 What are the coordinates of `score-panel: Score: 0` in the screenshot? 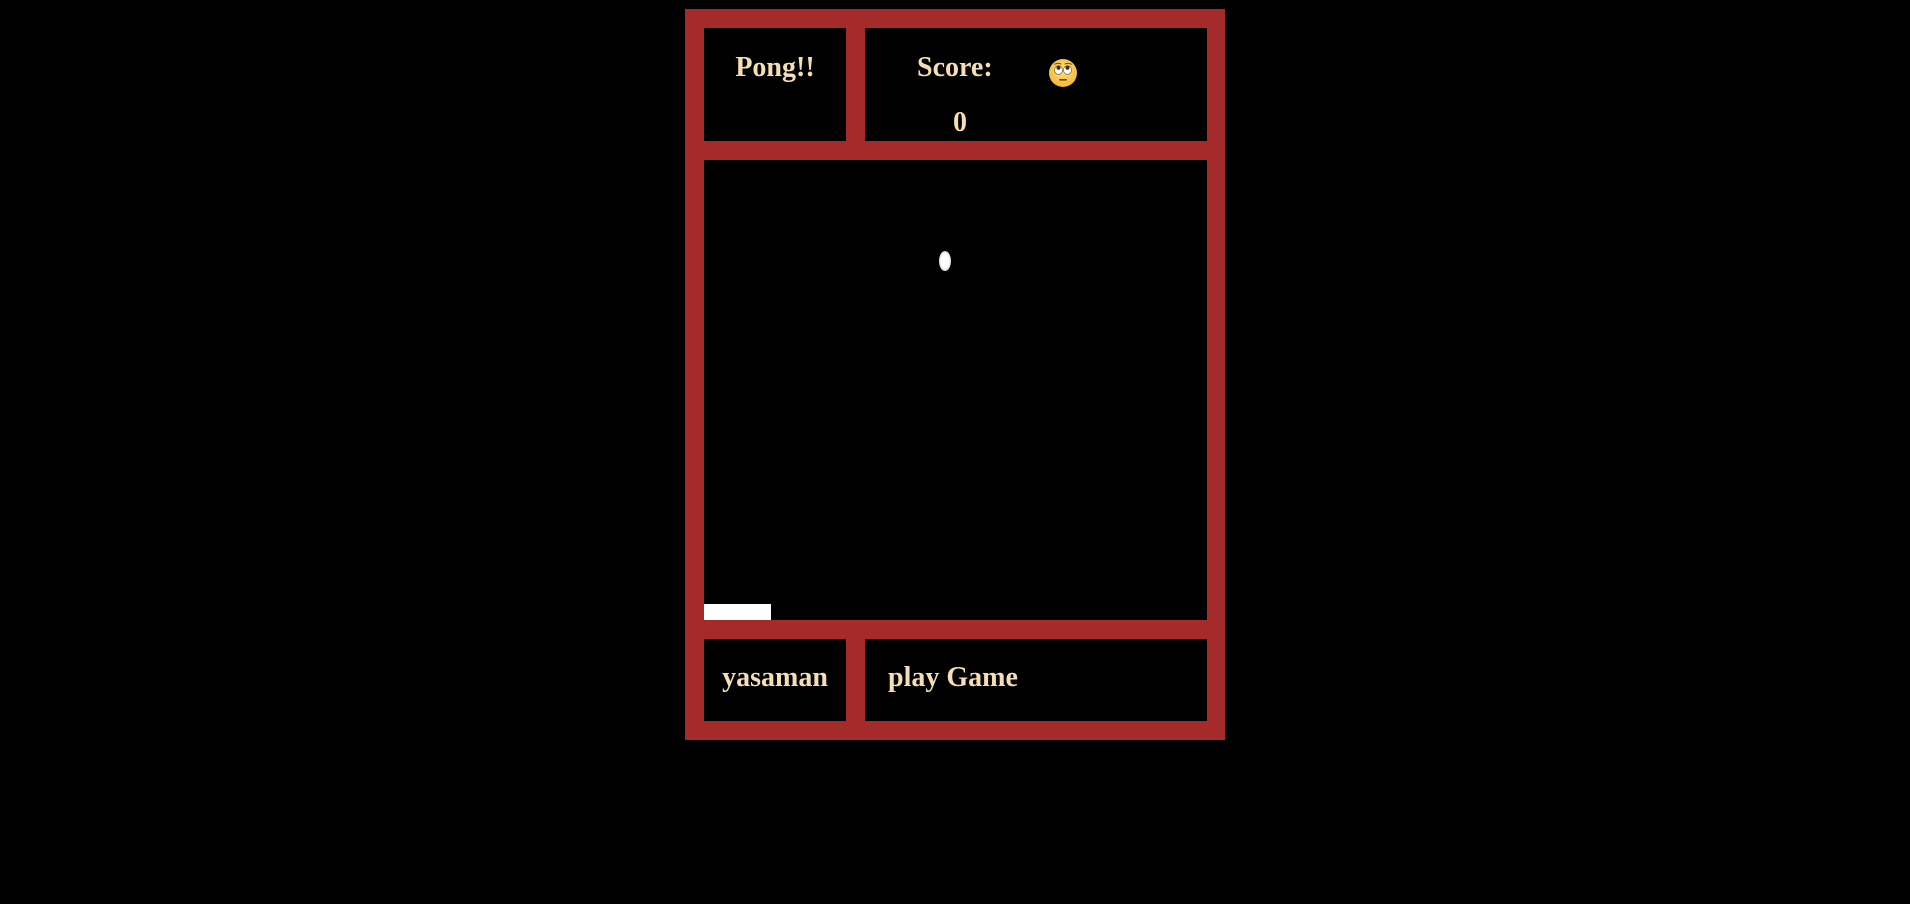 It's located at (1036, 84).